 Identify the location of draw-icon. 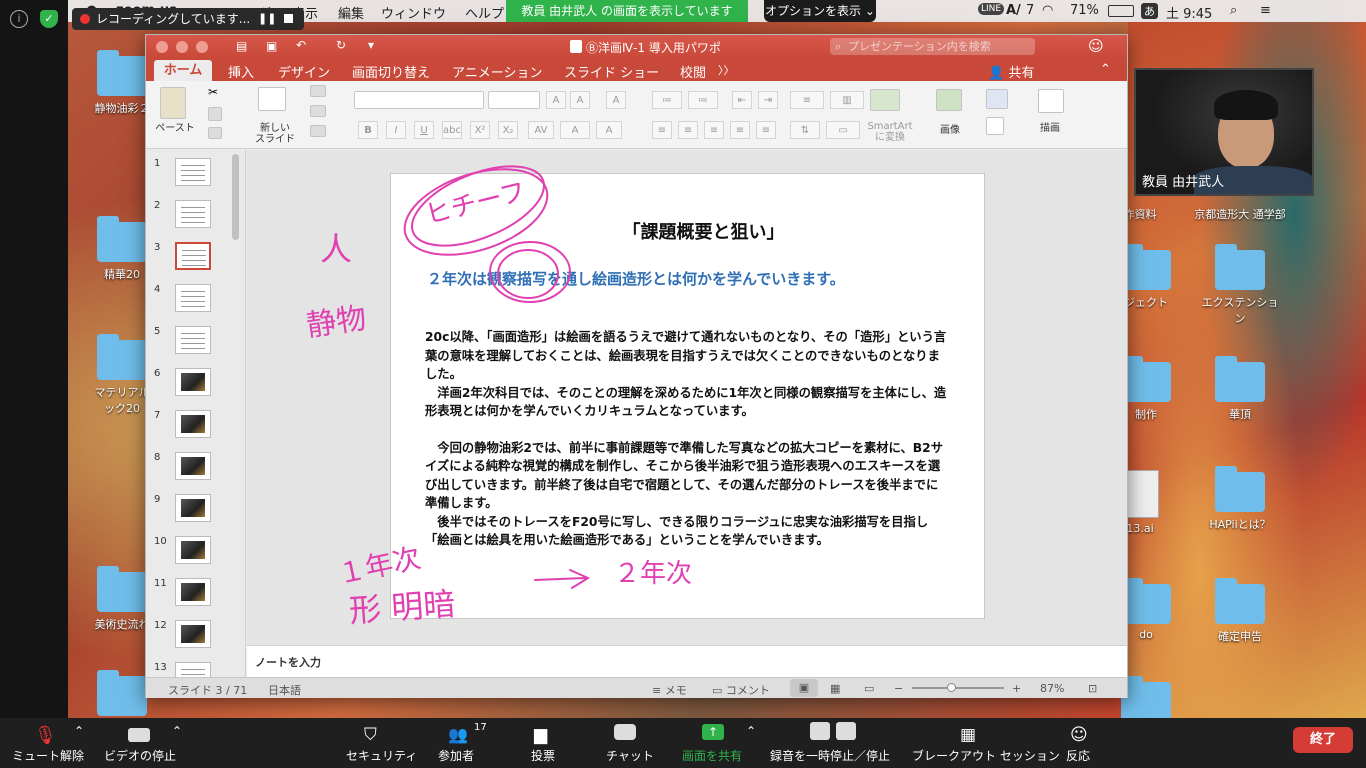
(1051, 101).